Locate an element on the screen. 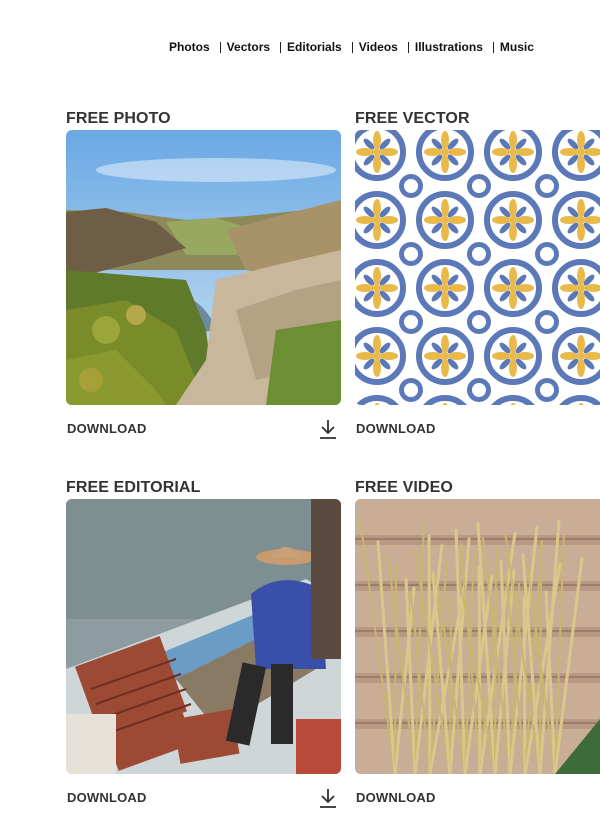 Image resolution: width=600 pixels, height=814 pixels. card-title: FREE EDITORIAL is located at coordinates (133, 487).